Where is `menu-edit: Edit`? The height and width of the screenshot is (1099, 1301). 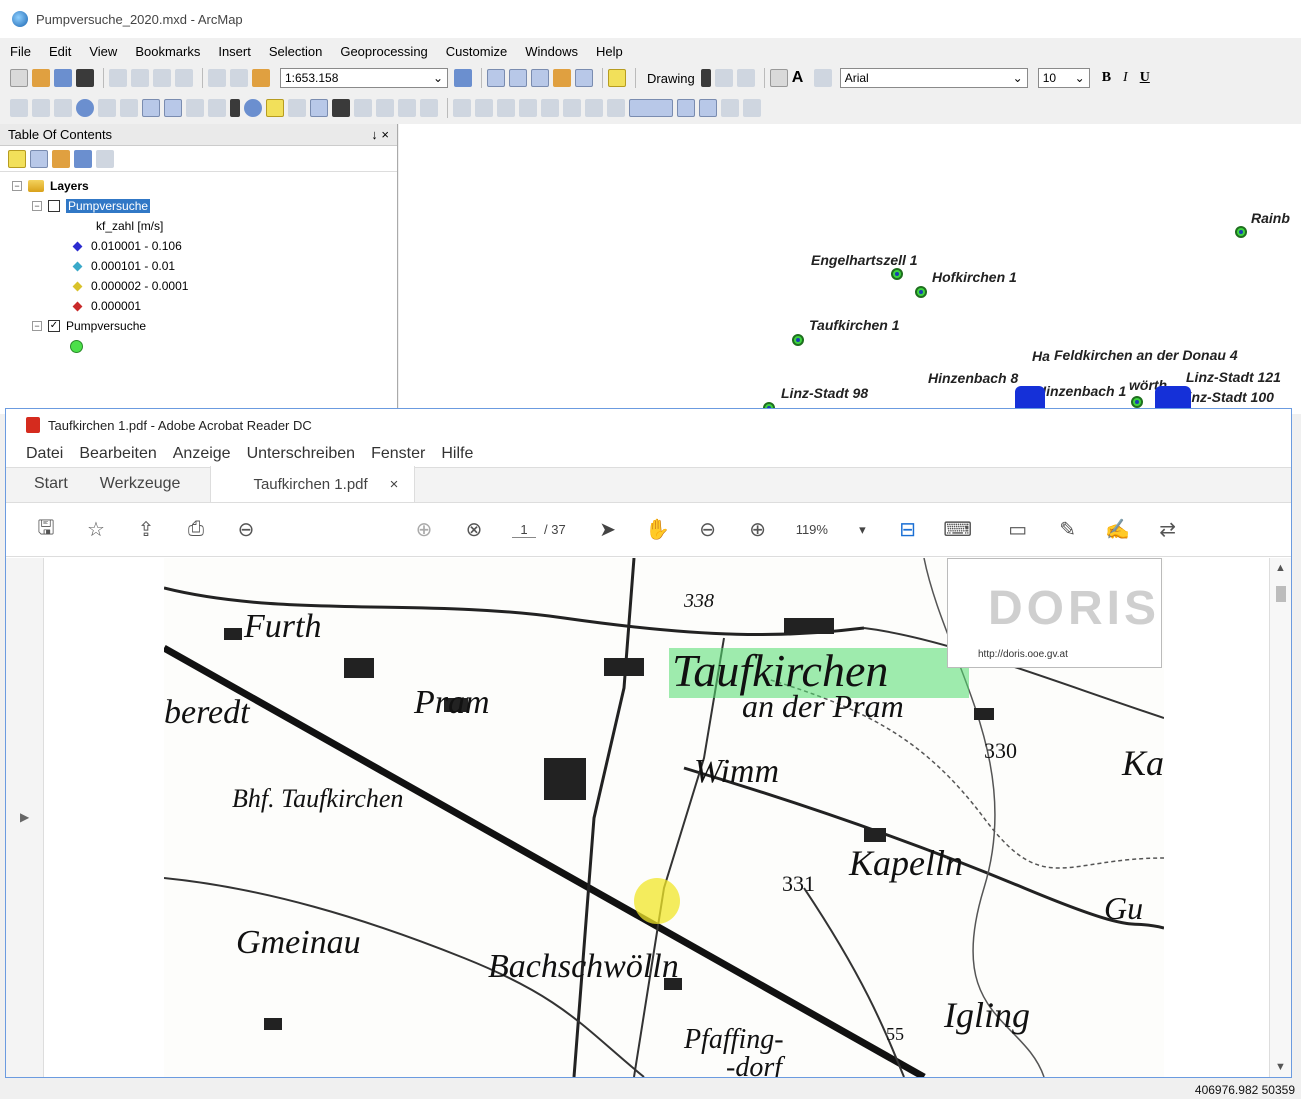 menu-edit: Edit is located at coordinates (60, 51).